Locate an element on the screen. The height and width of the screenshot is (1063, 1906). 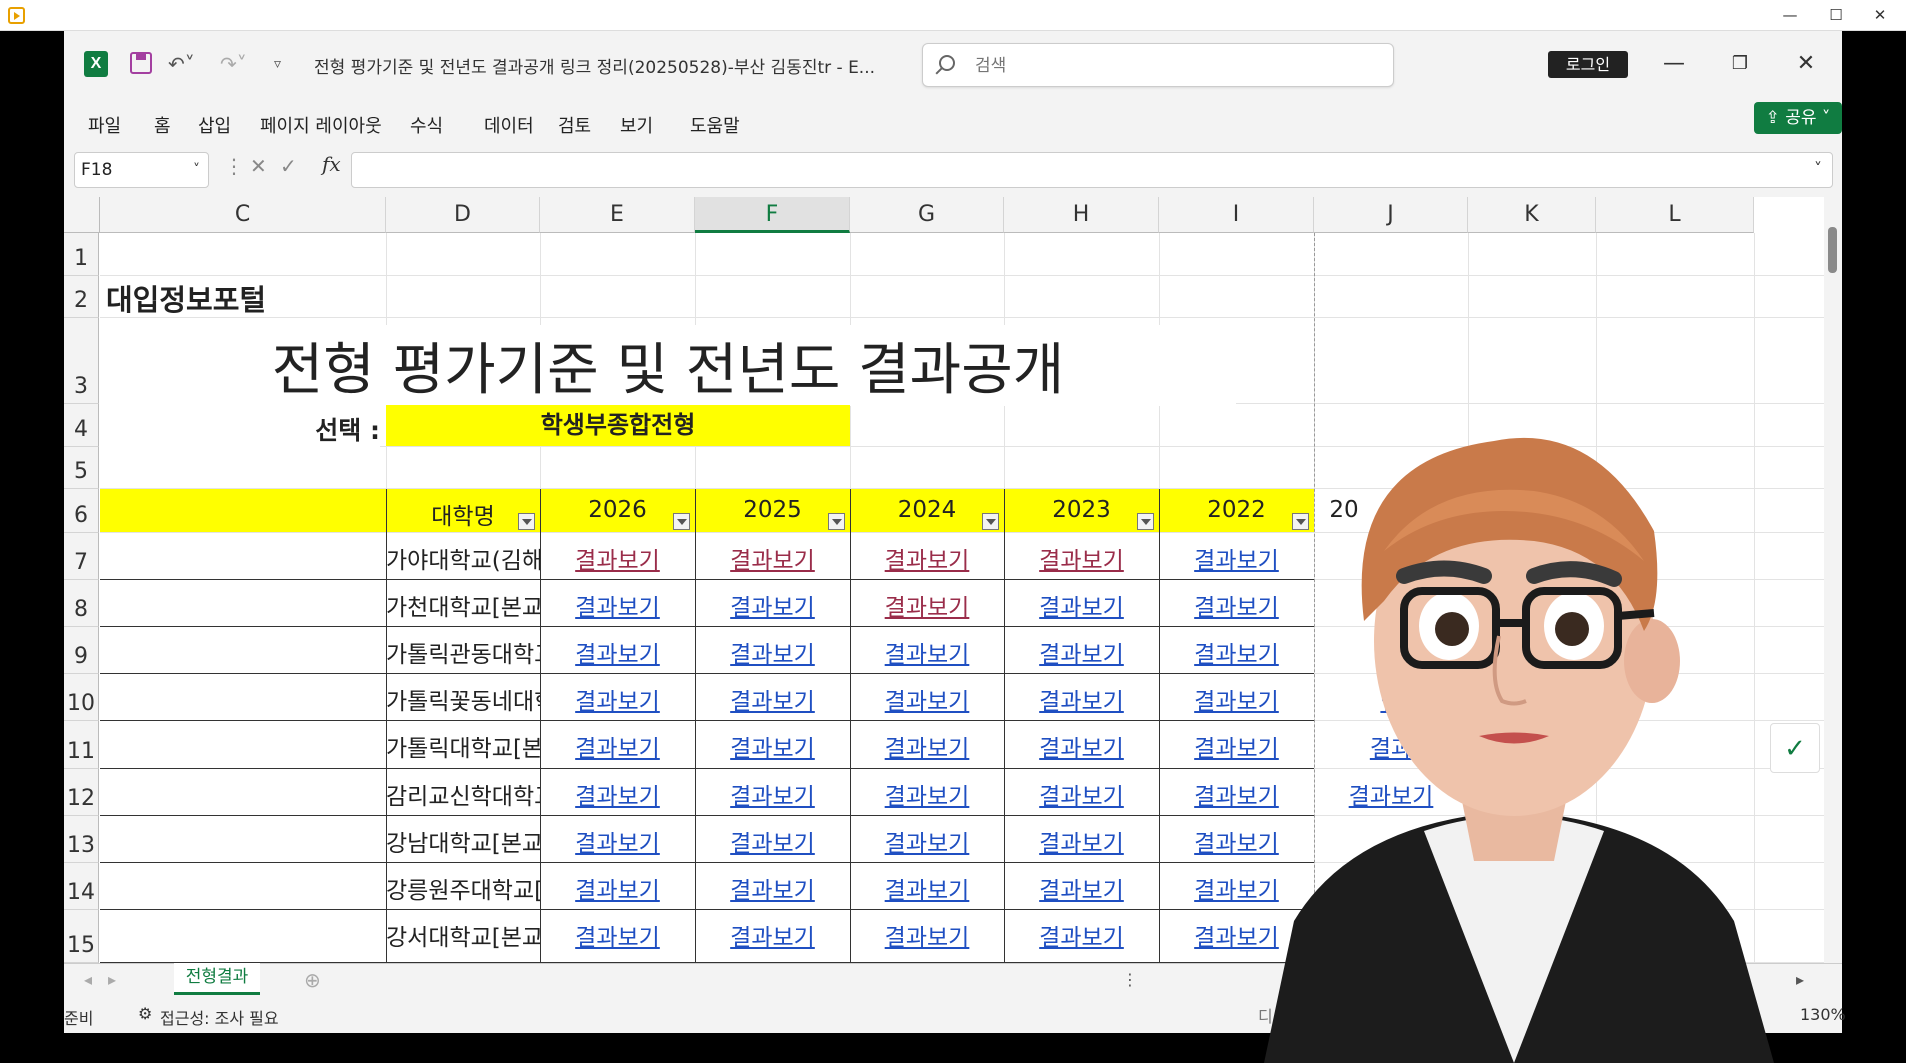
insert-function-icon: fx is located at coordinates (331, 164).